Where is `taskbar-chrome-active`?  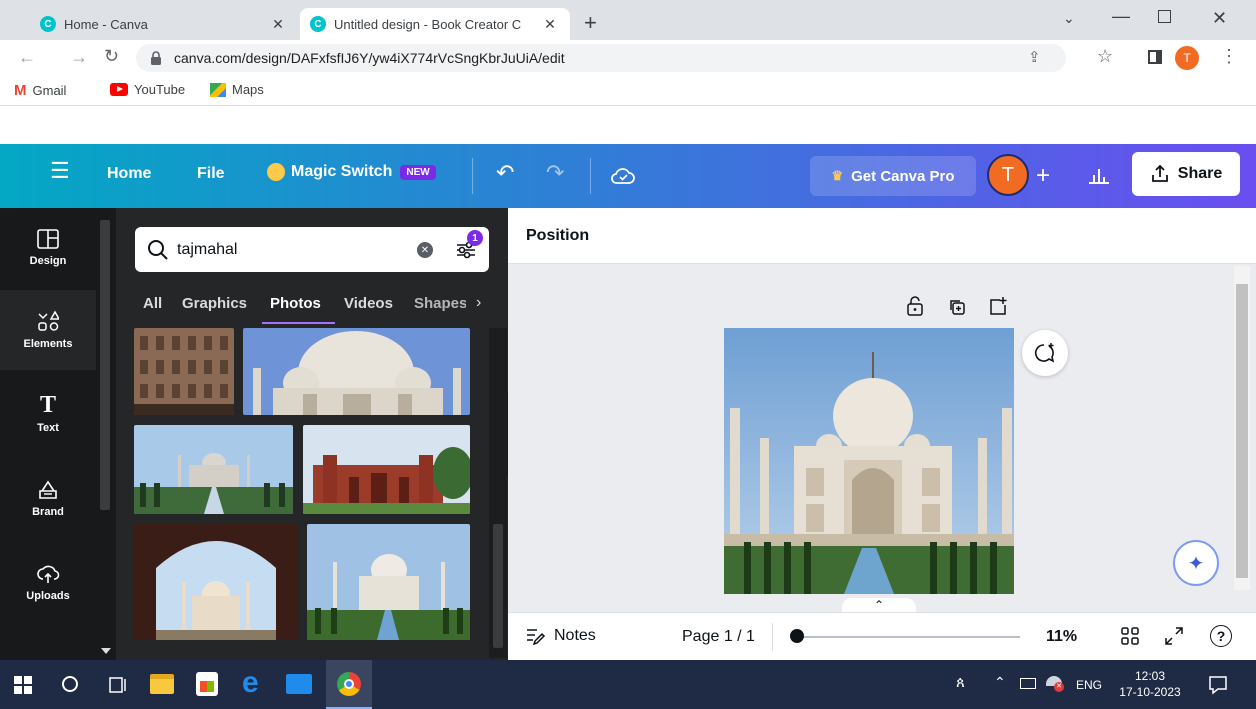
taskbar-chrome-active is located at coordinates (349, 684).